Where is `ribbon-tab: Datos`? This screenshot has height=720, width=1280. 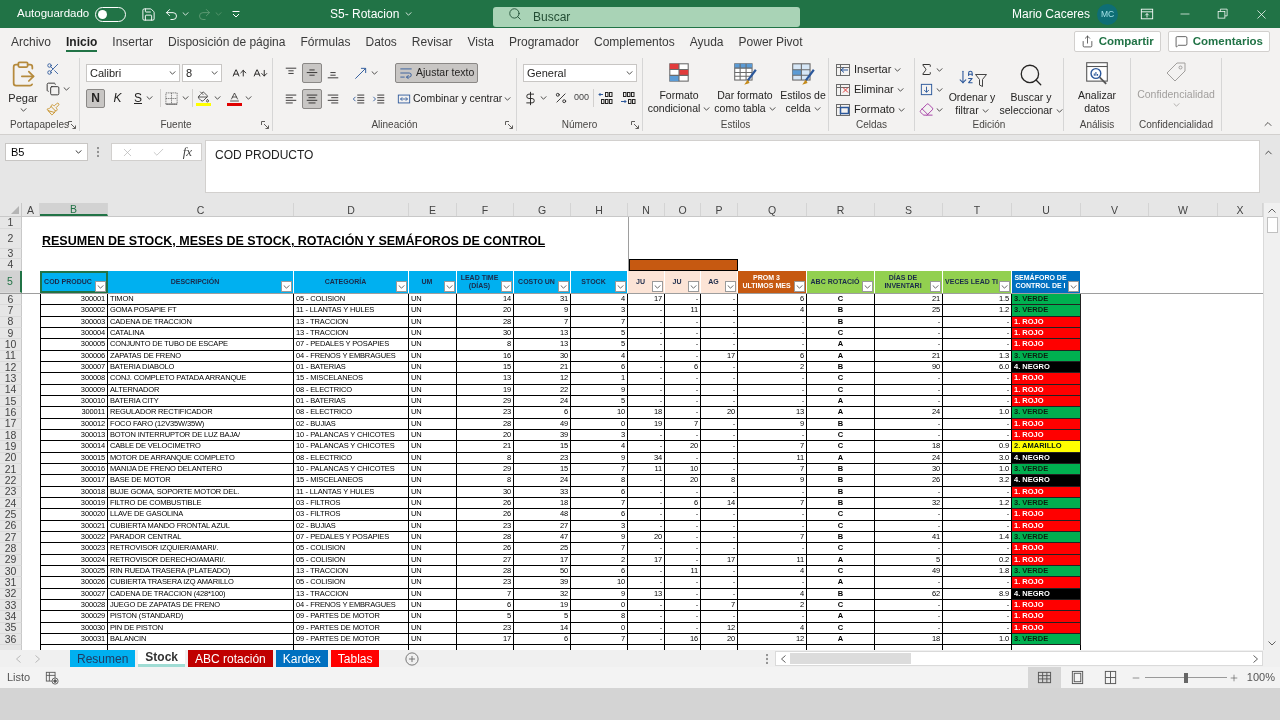
ribbon-tab: Datos is located at coordinates (381, 41).